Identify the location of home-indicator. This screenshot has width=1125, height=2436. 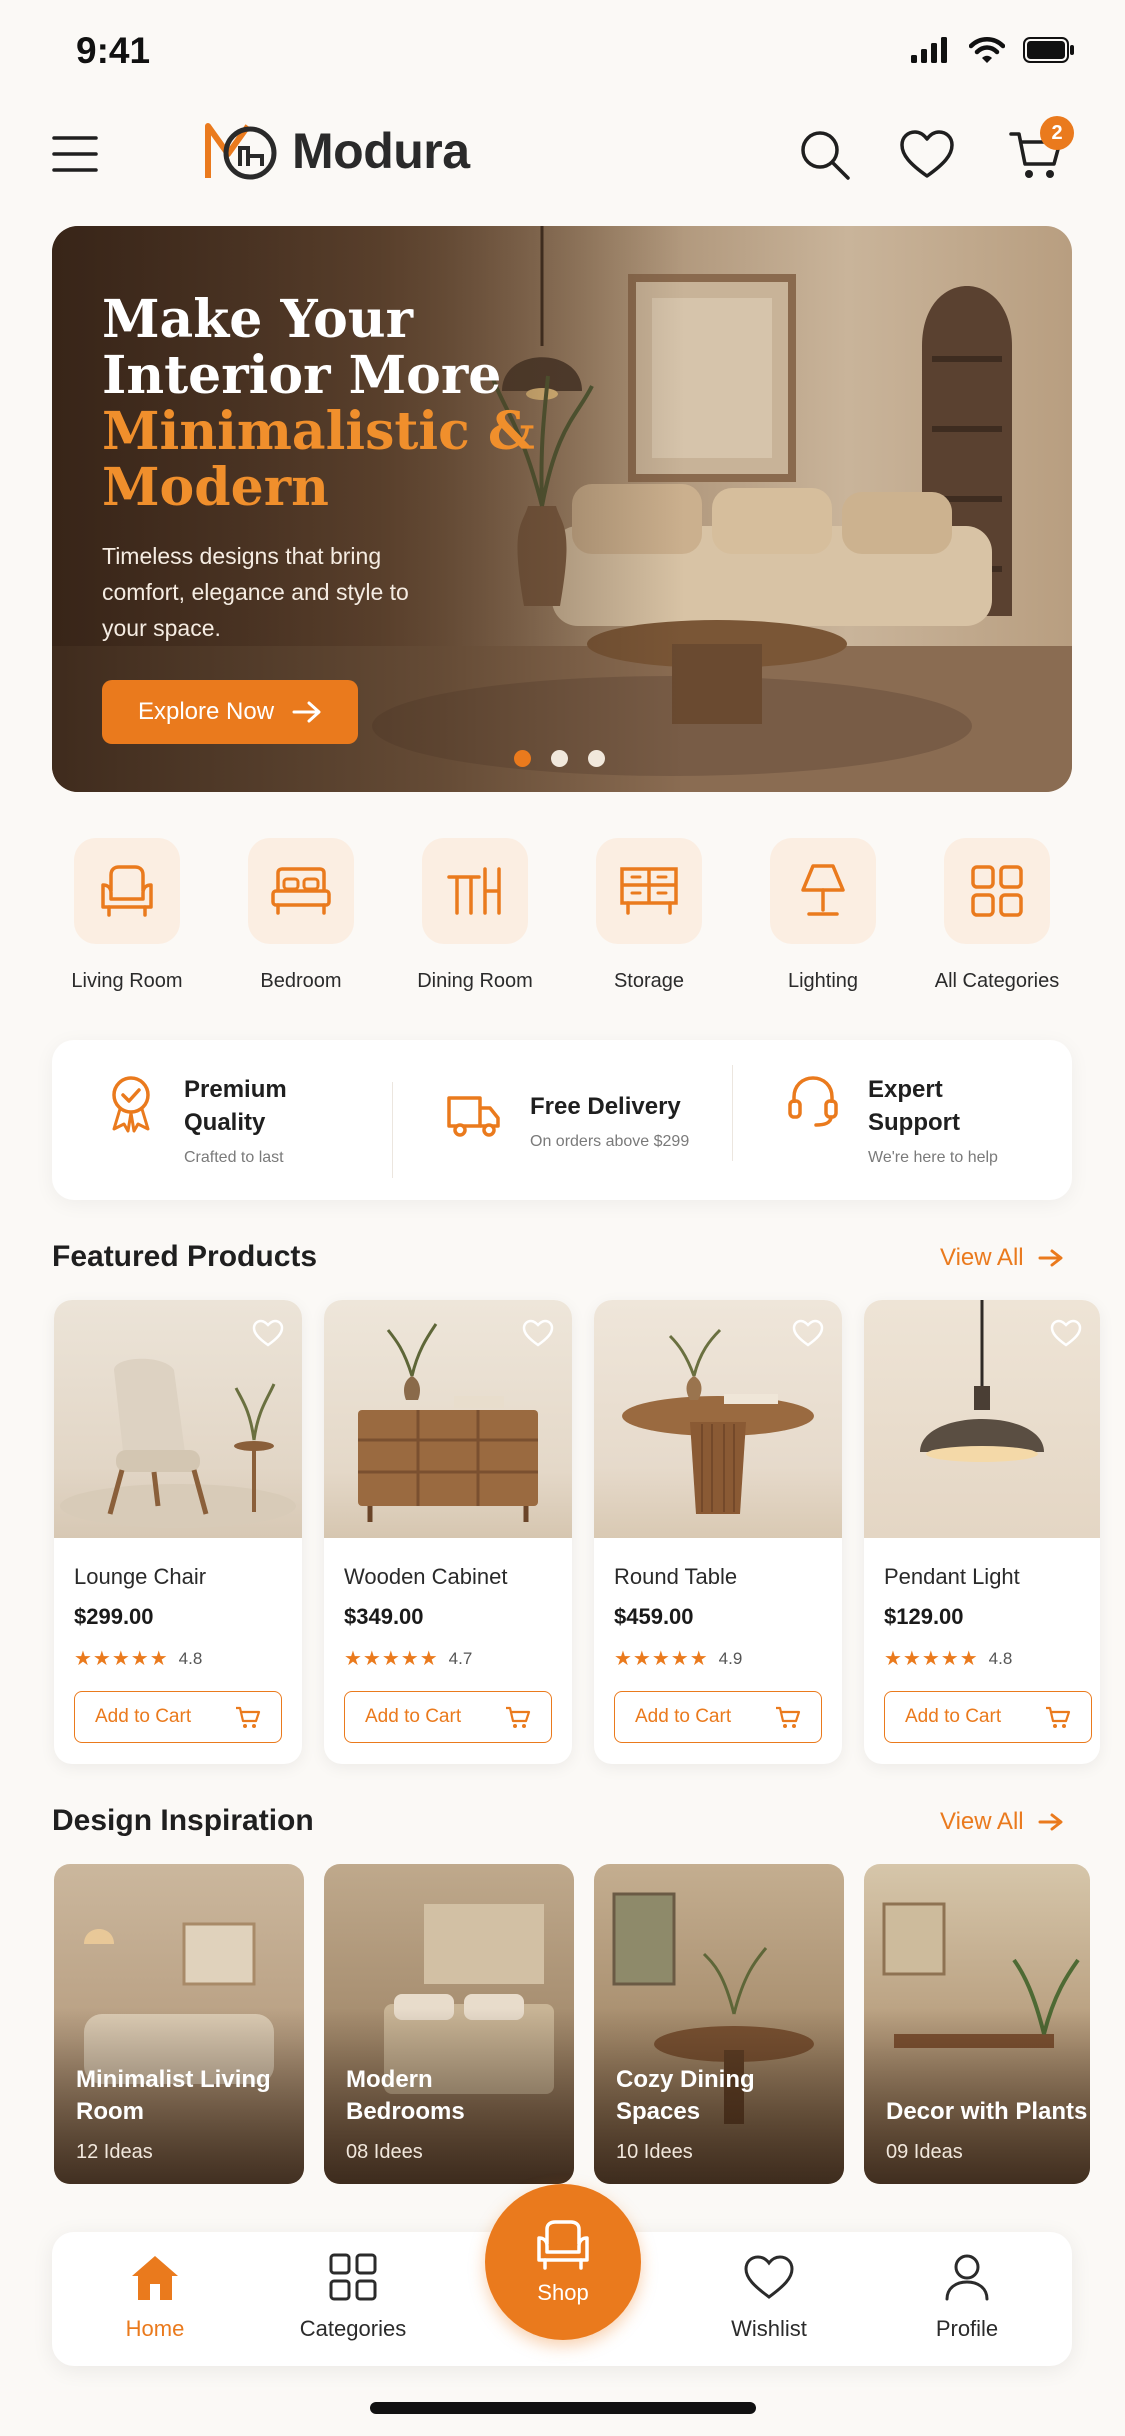
(563, 2408).